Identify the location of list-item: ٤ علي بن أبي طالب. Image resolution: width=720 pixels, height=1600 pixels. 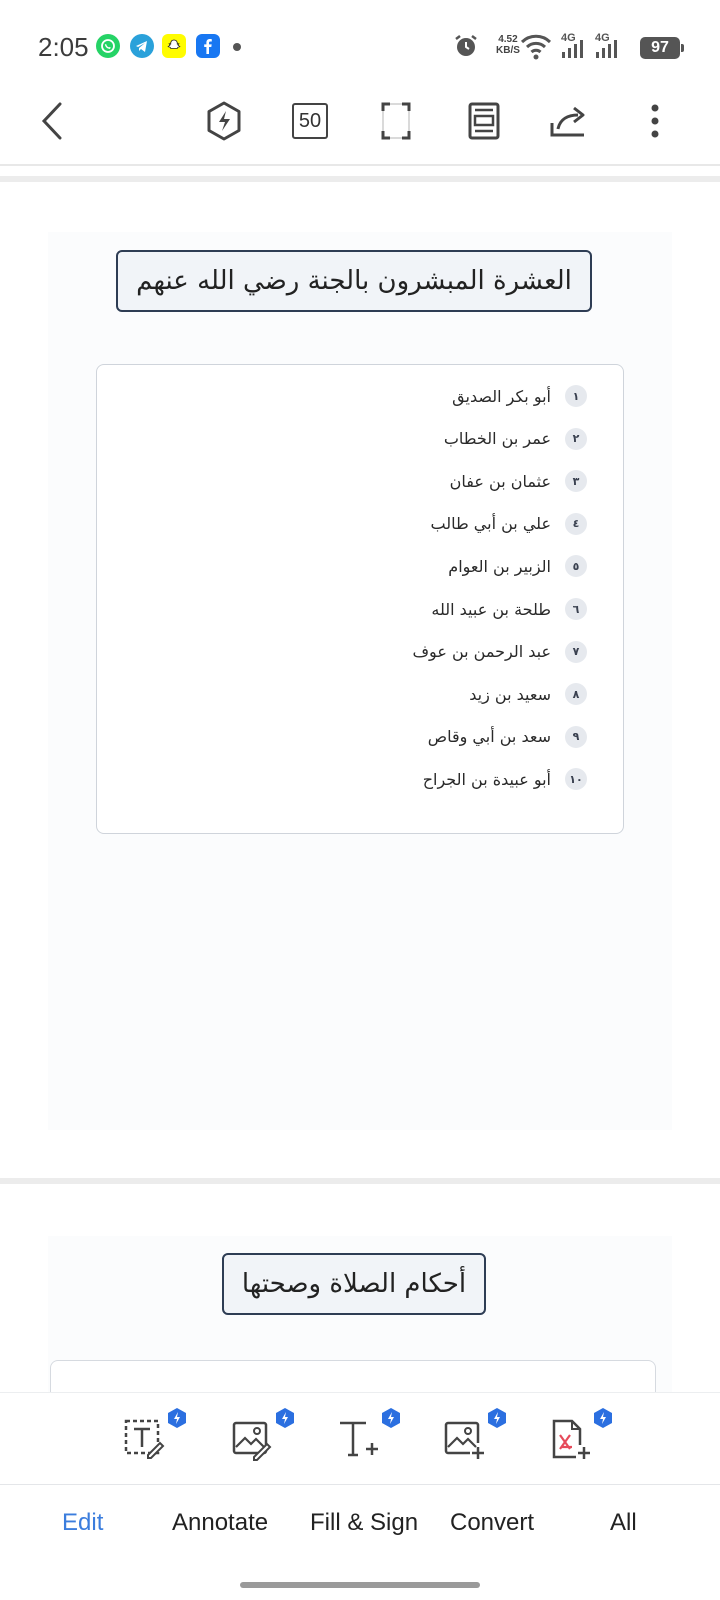
(508, 524).